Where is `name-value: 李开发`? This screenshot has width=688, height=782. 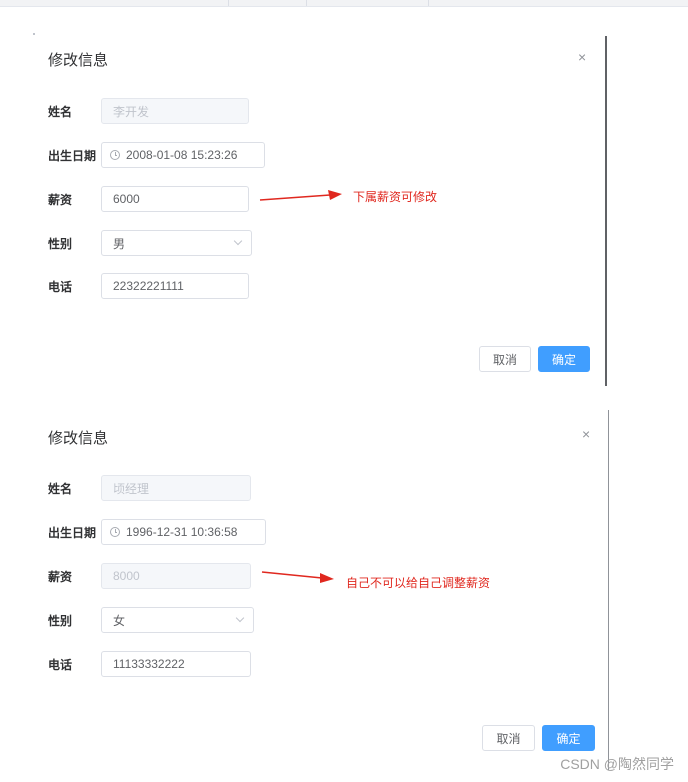
name-value: 李开发 is located at coordinates (131, 111).